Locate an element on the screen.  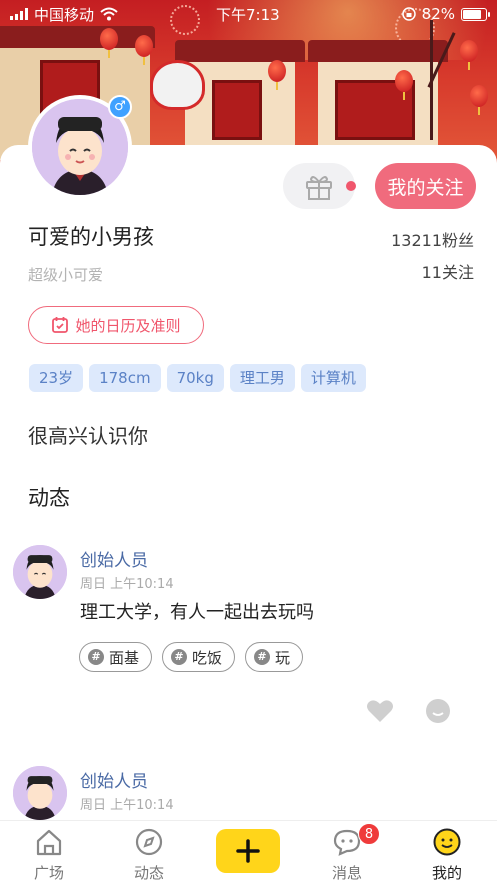
topic-label: 面基 is located at coordinates (124, 657).